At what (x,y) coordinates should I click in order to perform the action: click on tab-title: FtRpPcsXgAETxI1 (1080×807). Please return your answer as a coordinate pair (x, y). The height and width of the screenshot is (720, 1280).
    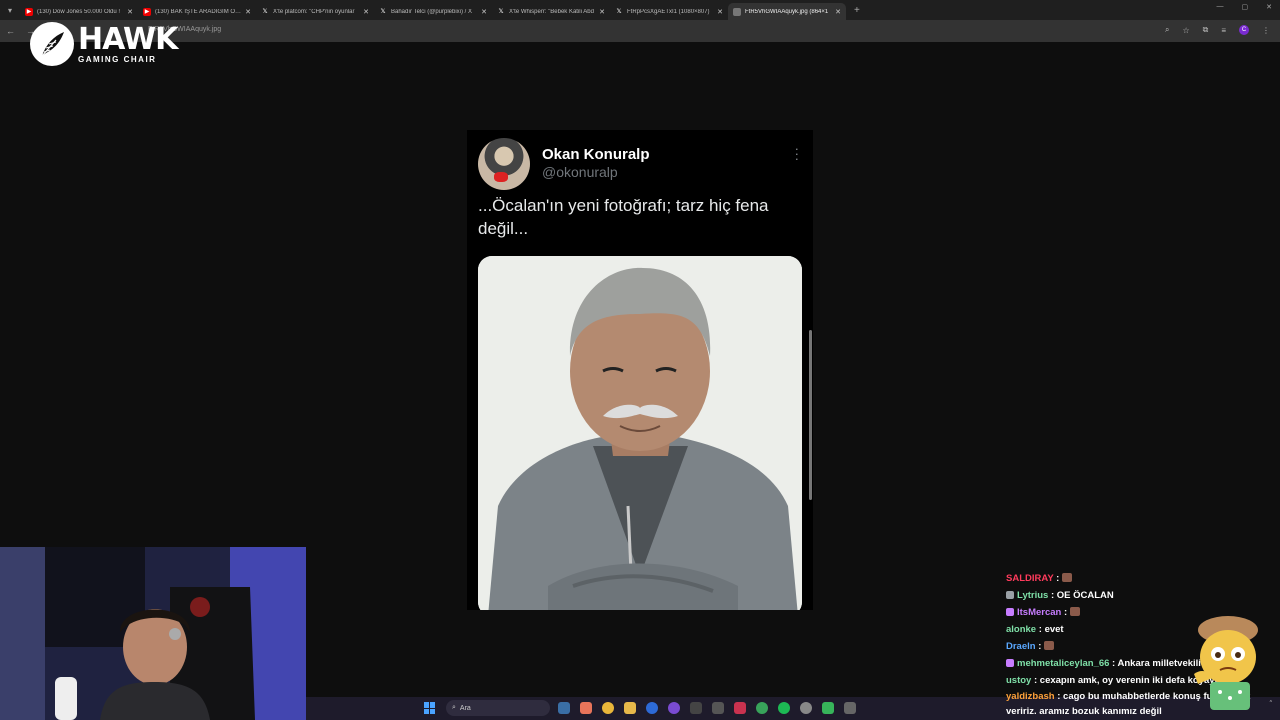
    Looking at the image, I should click on (668, 11).